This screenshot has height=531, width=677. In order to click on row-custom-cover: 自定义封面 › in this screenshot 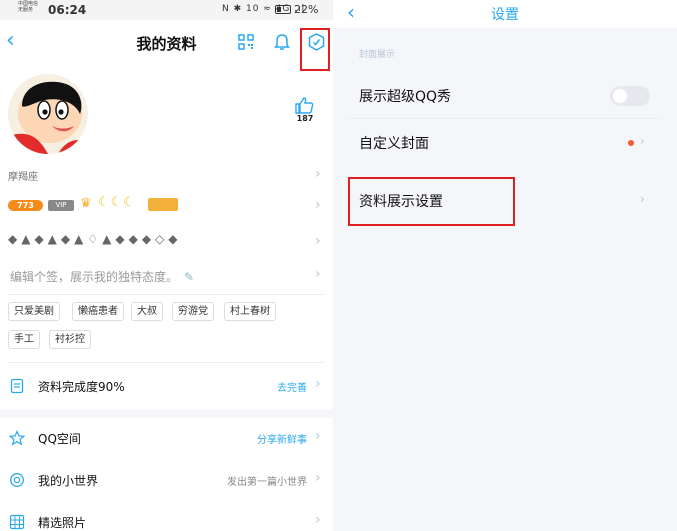, I will do `click(505, 142)`.